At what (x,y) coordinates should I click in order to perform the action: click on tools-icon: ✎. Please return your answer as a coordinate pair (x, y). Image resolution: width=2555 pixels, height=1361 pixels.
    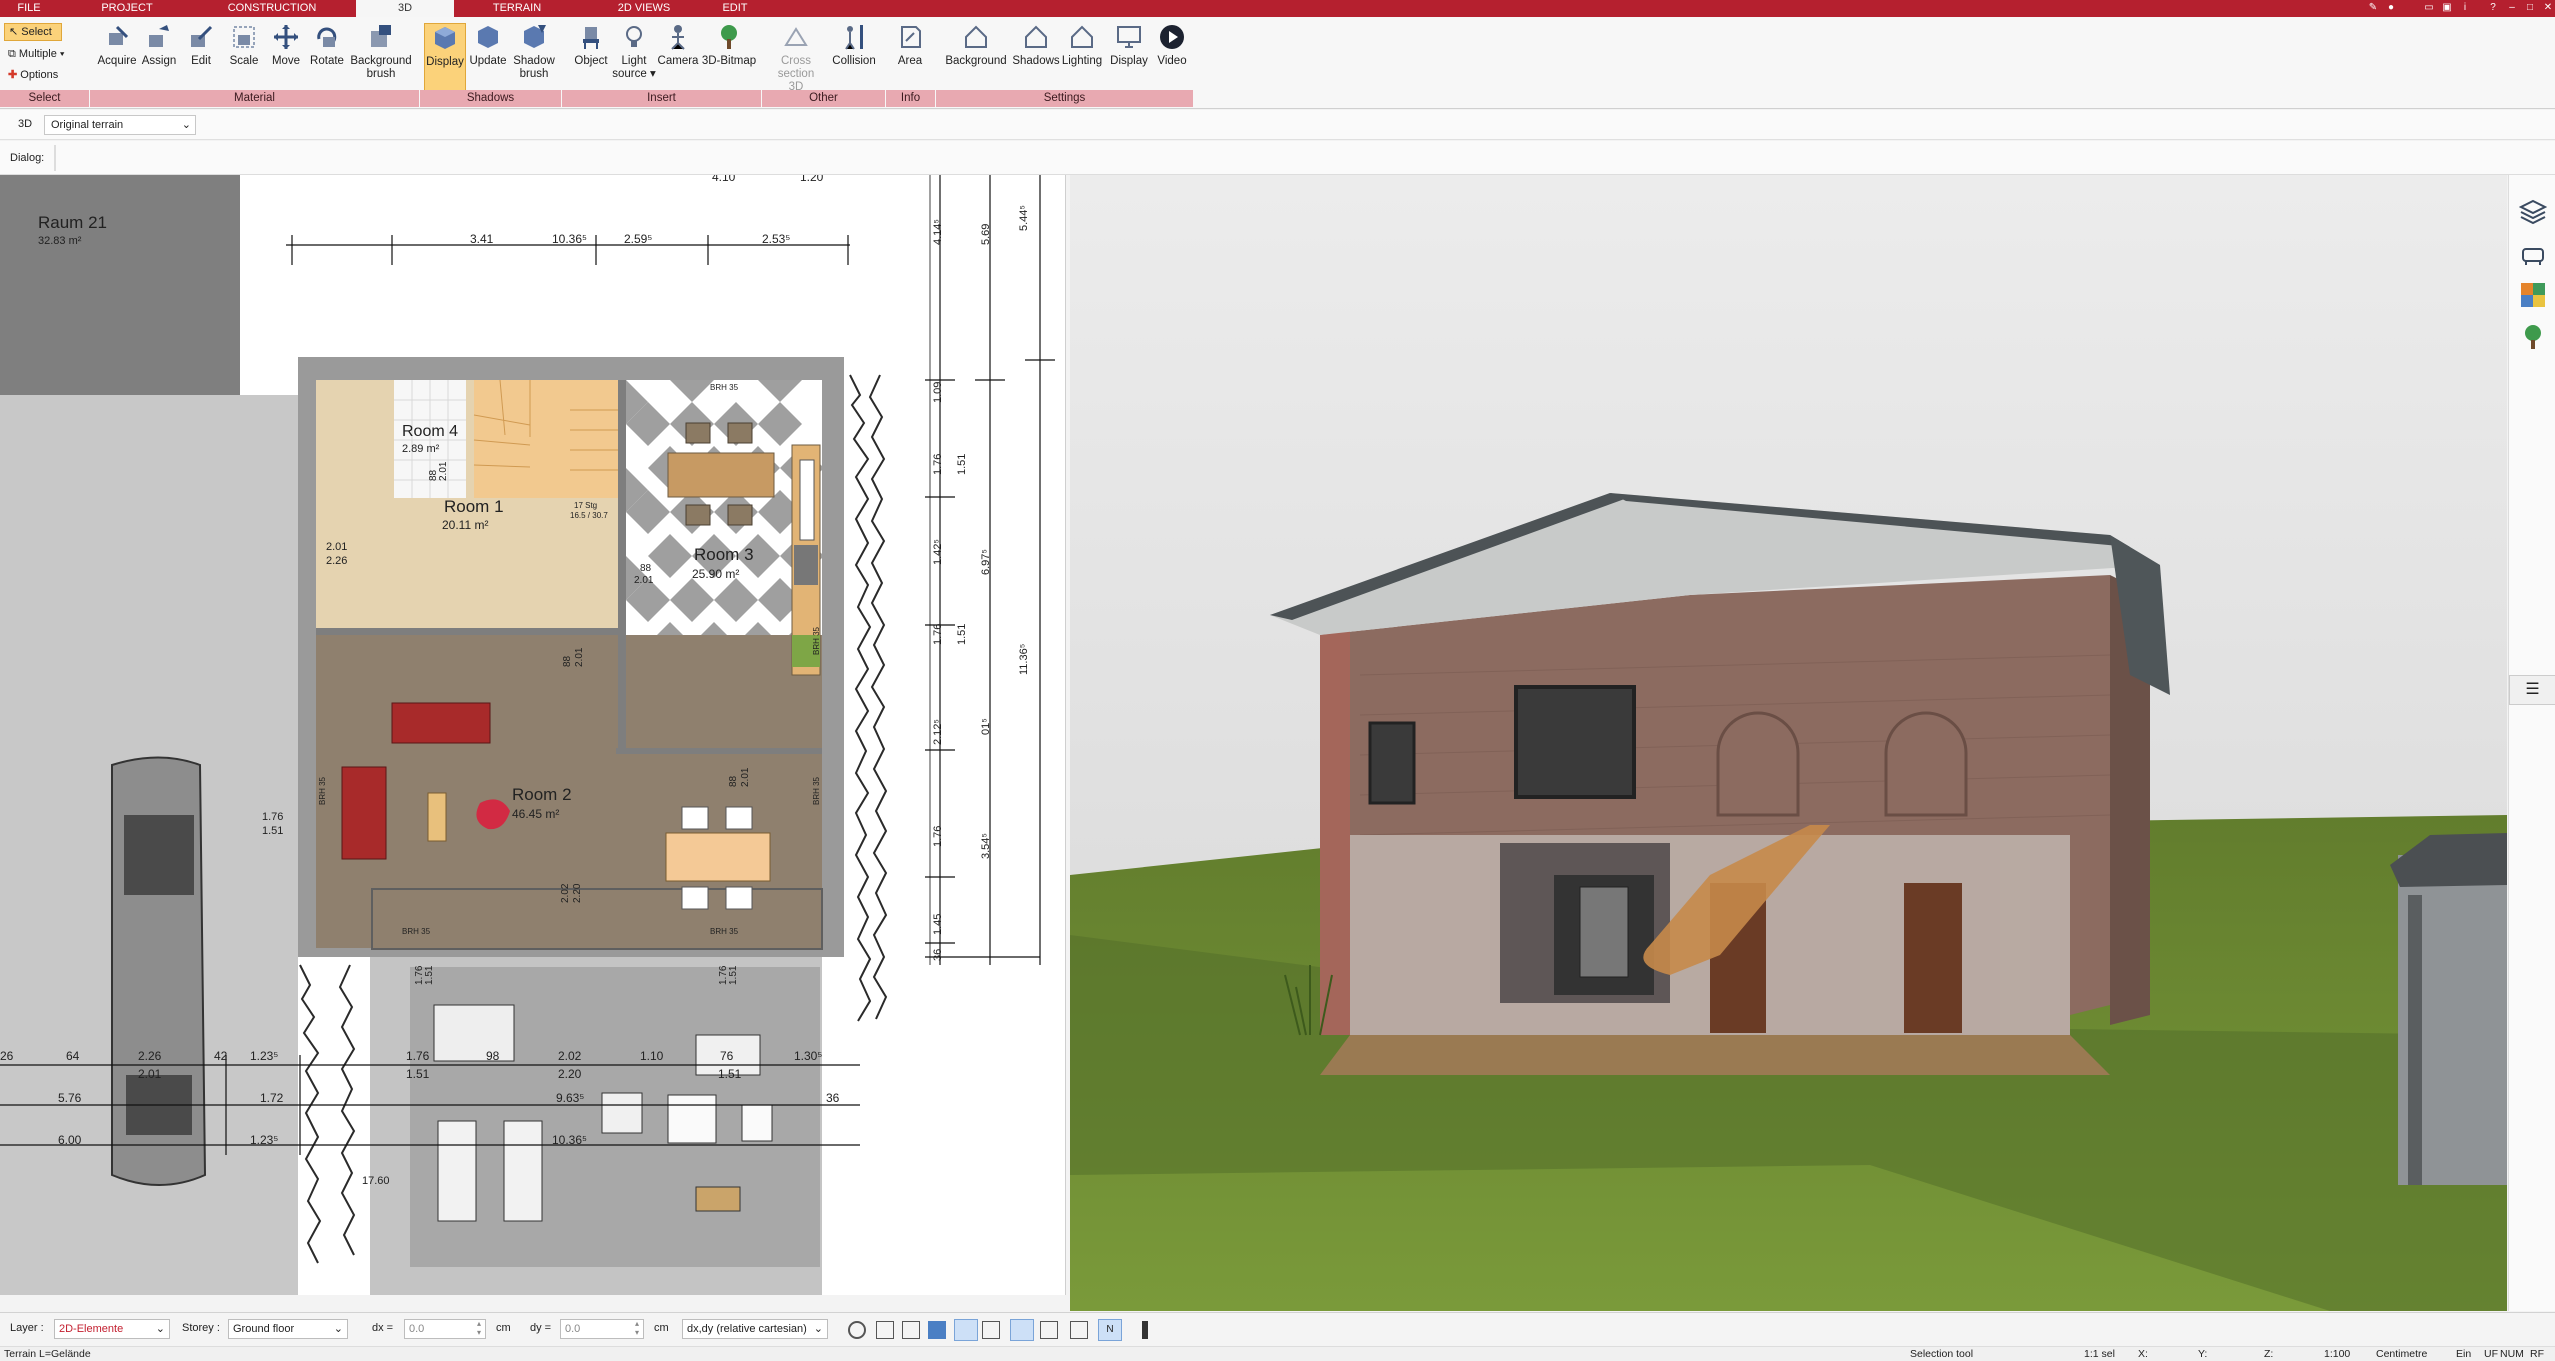
    Looking at the image, I should click on (2373, 8).